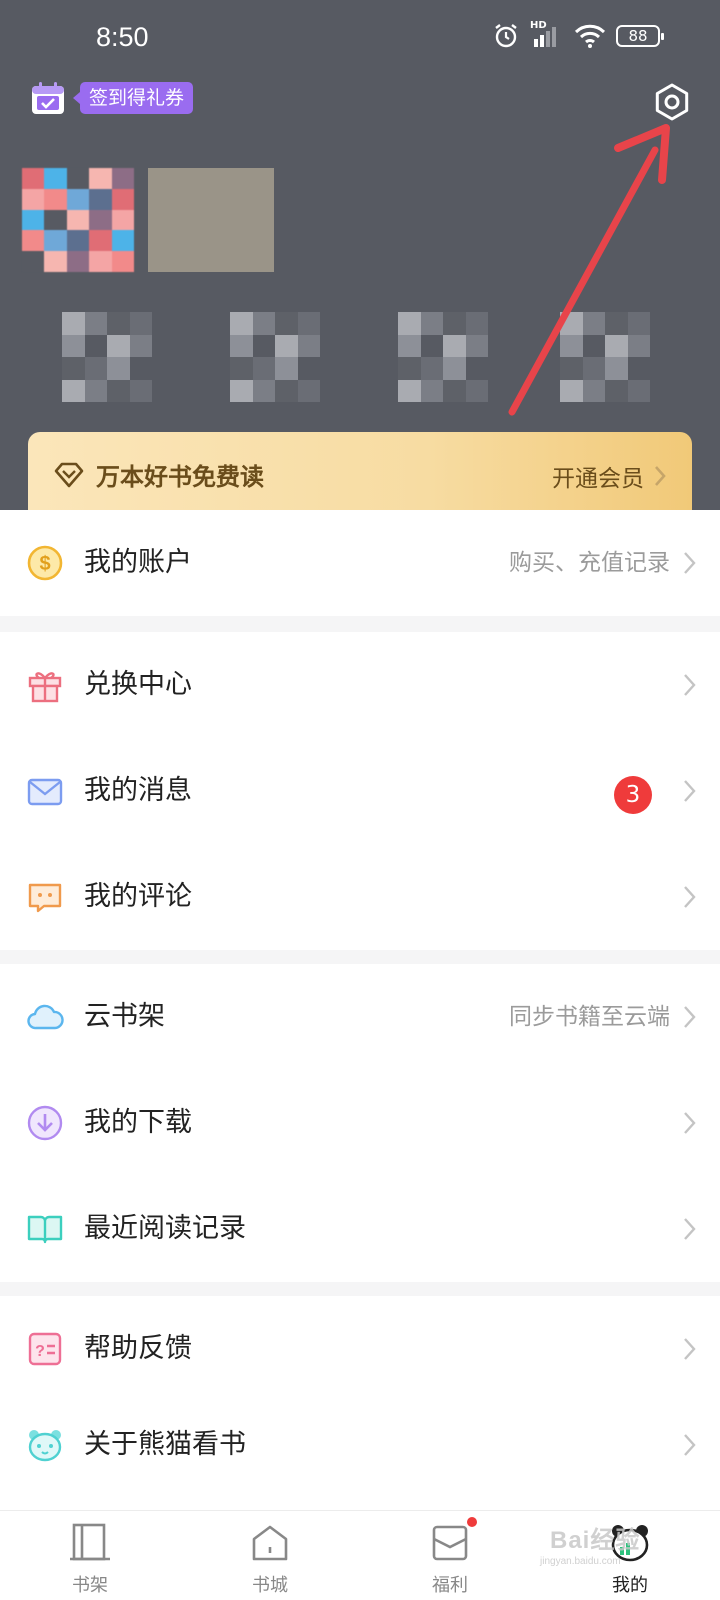  Describe the element at coordinates (270, 1585) in the screenshot. I see `tab-label: 书城` at that location.